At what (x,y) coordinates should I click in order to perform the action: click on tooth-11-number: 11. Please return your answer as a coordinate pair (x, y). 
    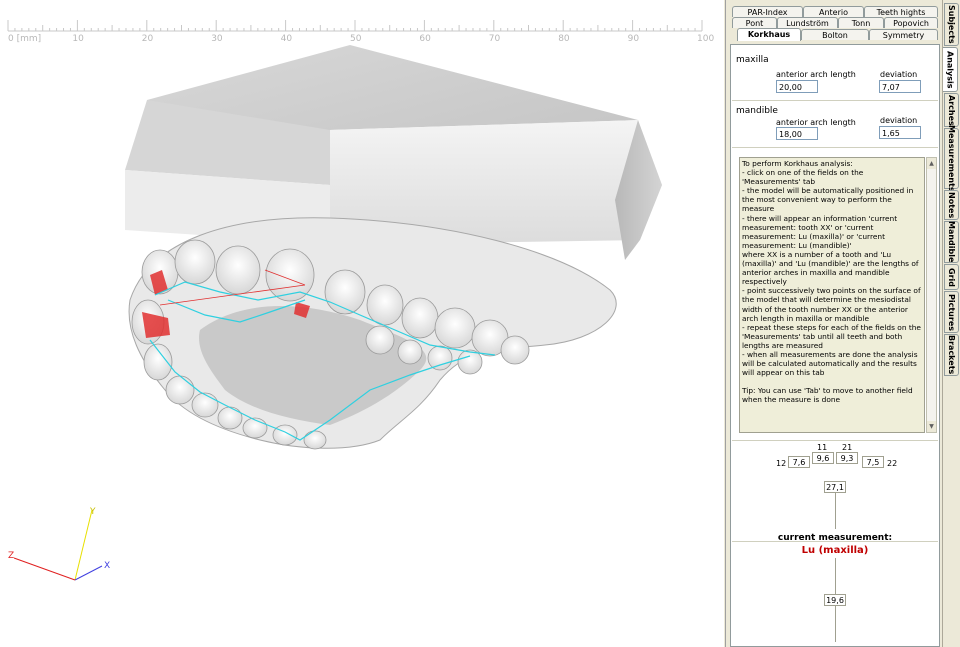
    Looking at the image, I should click on (822, 447).